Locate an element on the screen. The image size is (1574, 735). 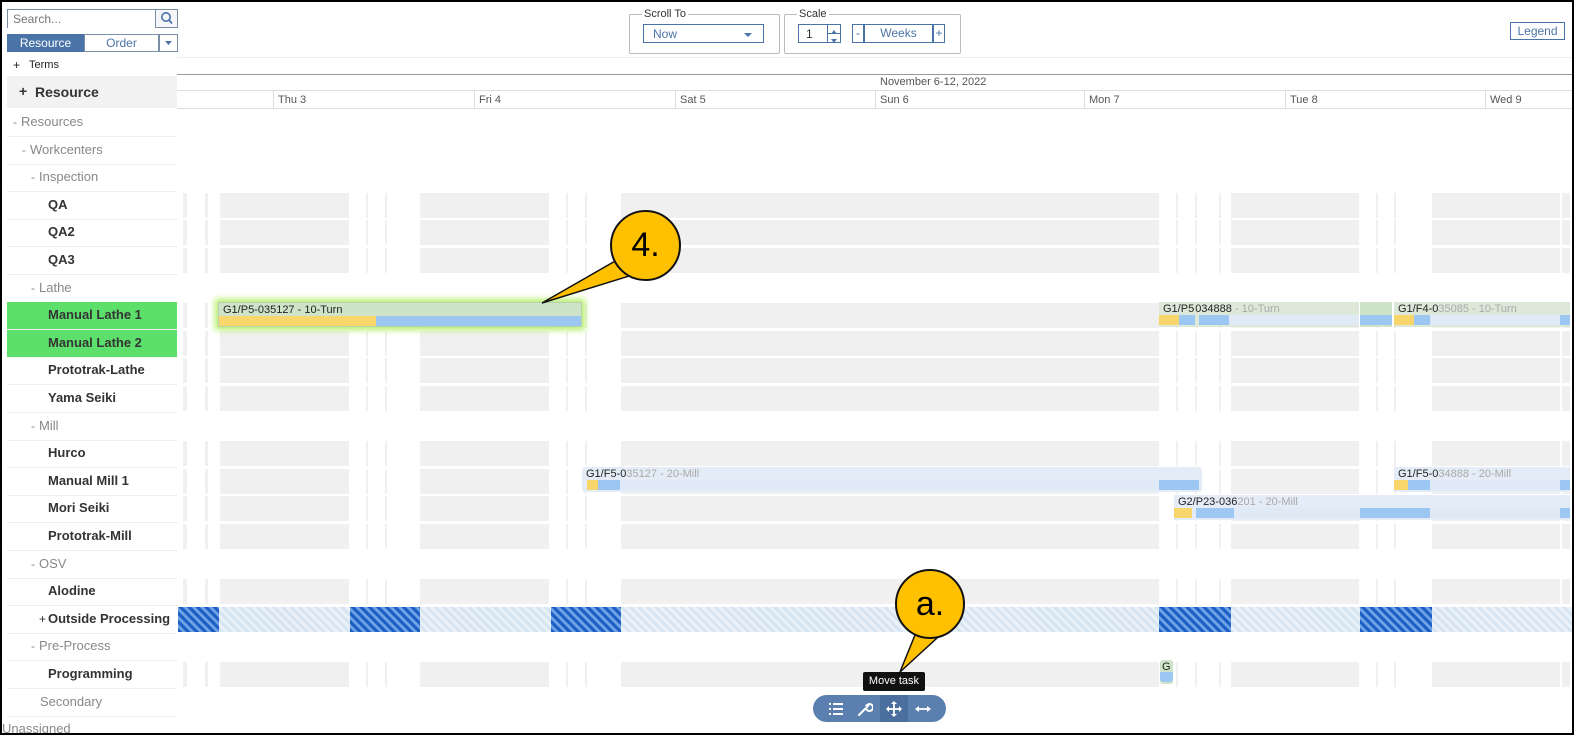
task-bar: G1/F5-034888 - 20-Mill is located at coordinates (1482, 479).